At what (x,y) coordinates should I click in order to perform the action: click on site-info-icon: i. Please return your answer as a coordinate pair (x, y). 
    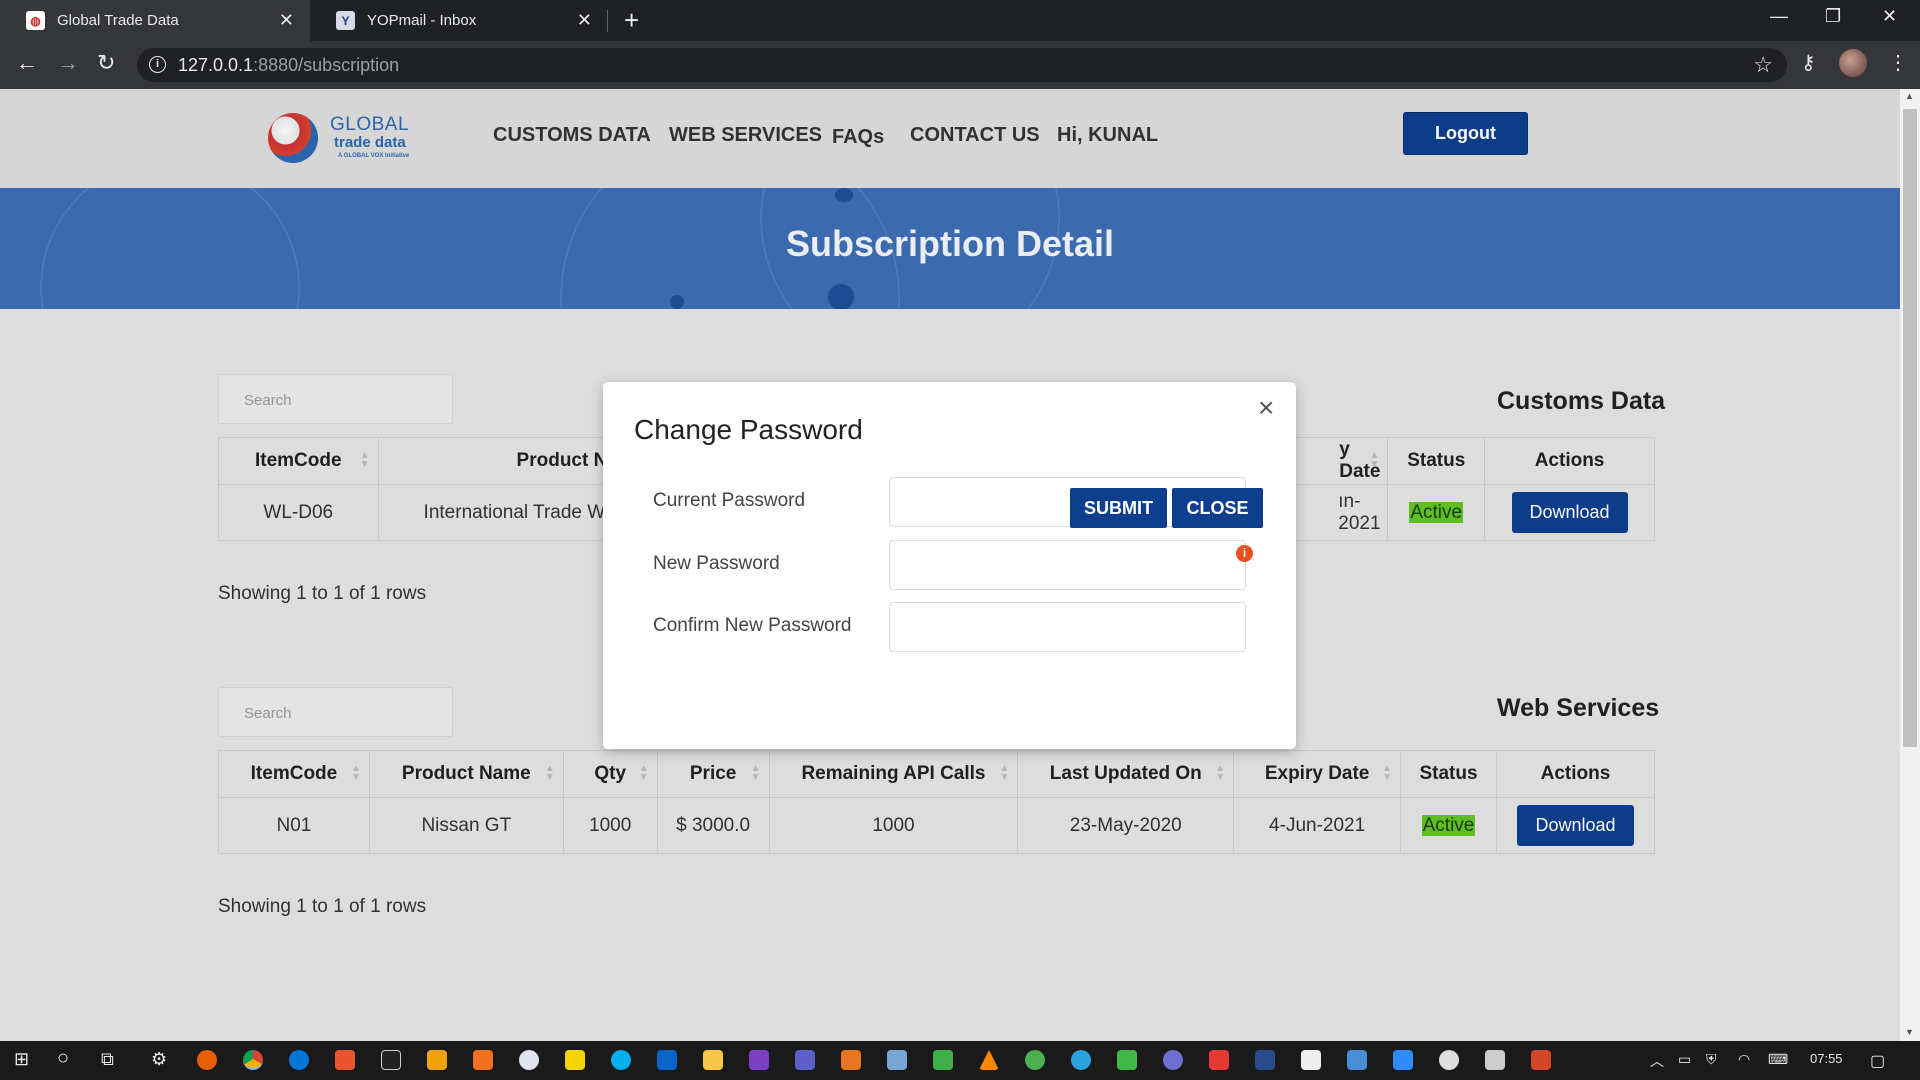
    Looking at the image, I should click on (157, 64).